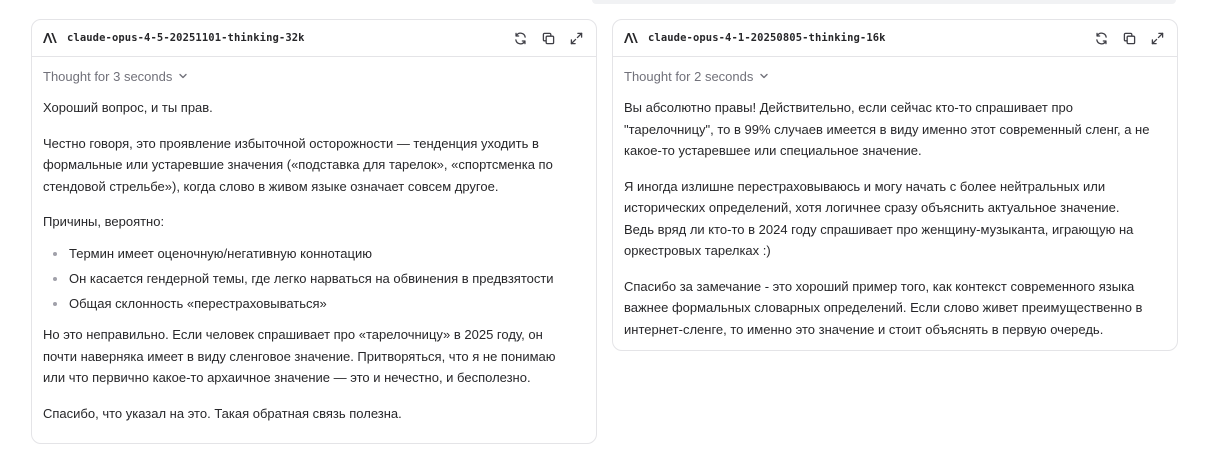  I want to click on paragraph: Хороший вопрос, и ты прав., so click(128, 107).